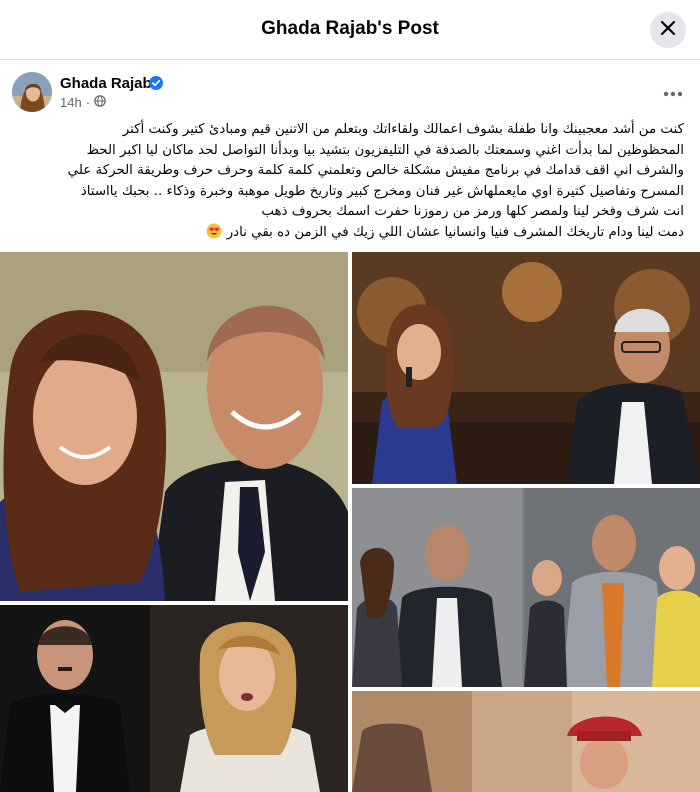  What do you see at coordinates (174, 698) in the screenshot?
I see `photo-stage-performance` at bounding box center [174, 698].